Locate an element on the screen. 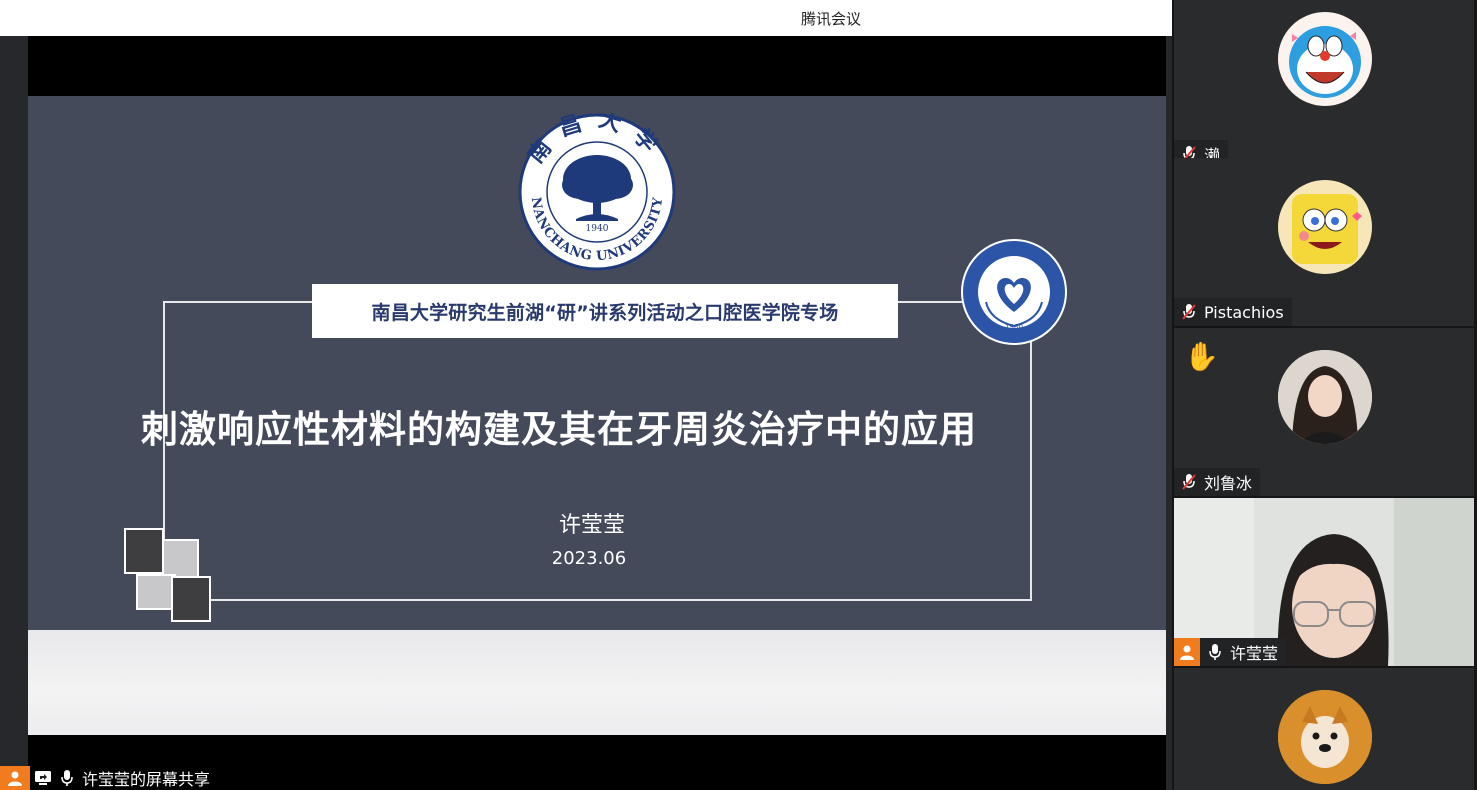 The image size is (1477, 790). participant-tile is located at coordinates (1324, 729).